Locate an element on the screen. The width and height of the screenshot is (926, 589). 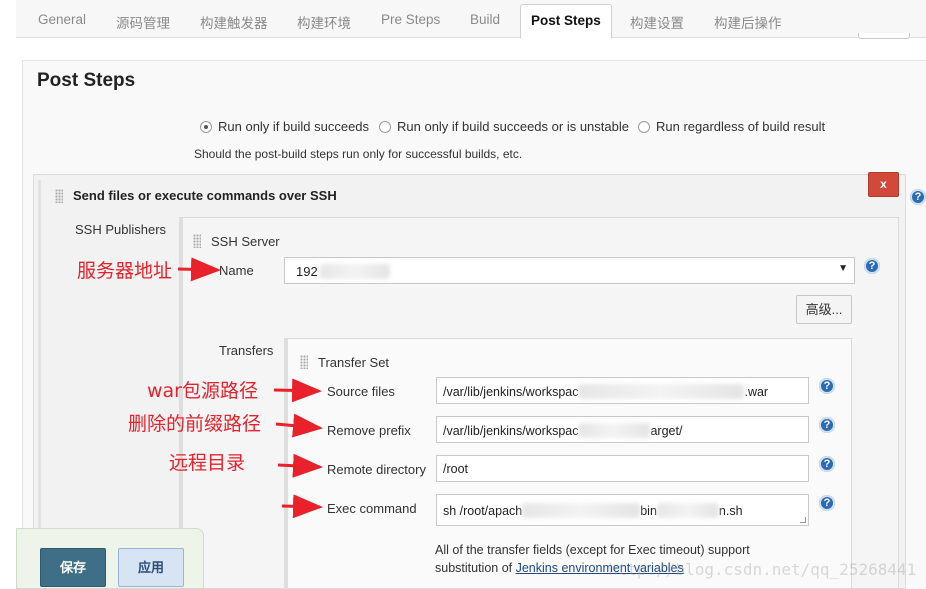
exec-command-textarea: sh /root/apach bin n.sh is located at coordinates (622, 510).